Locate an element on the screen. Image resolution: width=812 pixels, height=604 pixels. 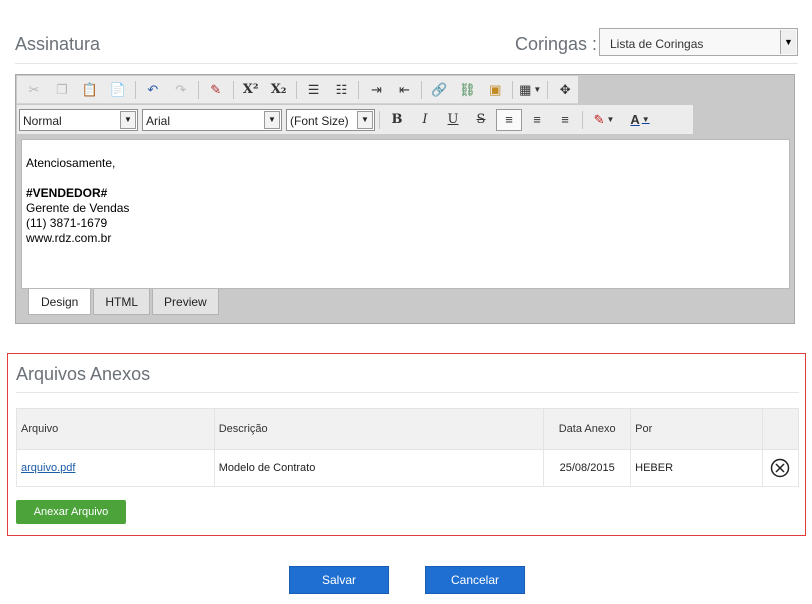
save-button: Salvar is located at coordinates (339, 580).